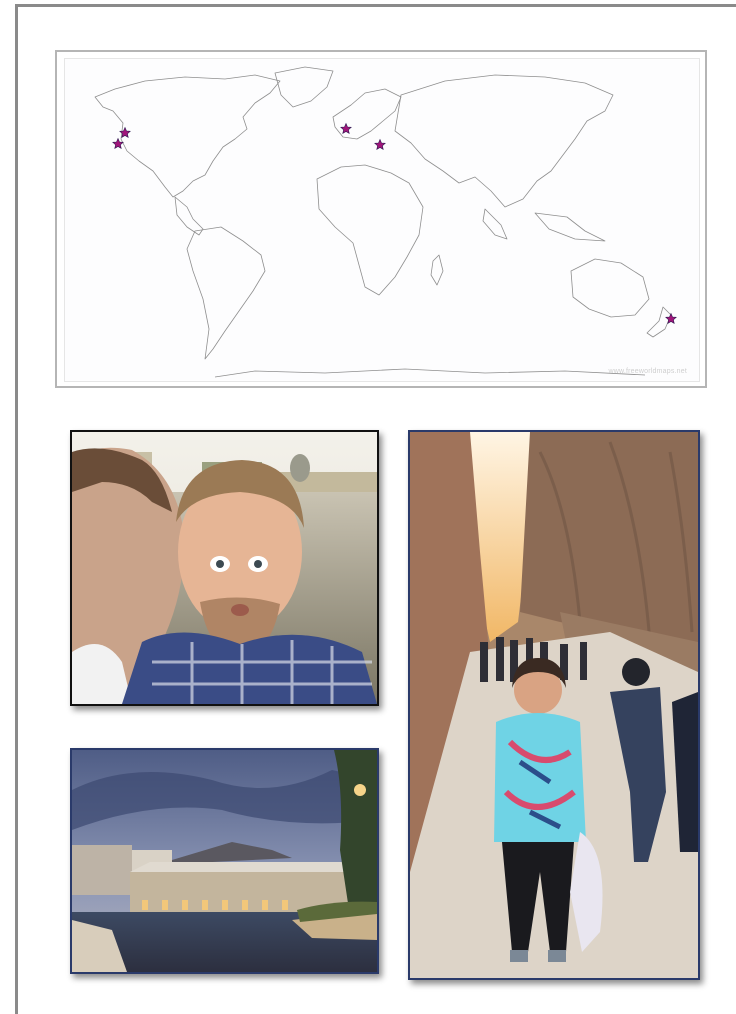  What do you see at coordinates (380, 144) in the screenshot?
I see `map-marker-star-central-europe` at bounding box center [380, 144].